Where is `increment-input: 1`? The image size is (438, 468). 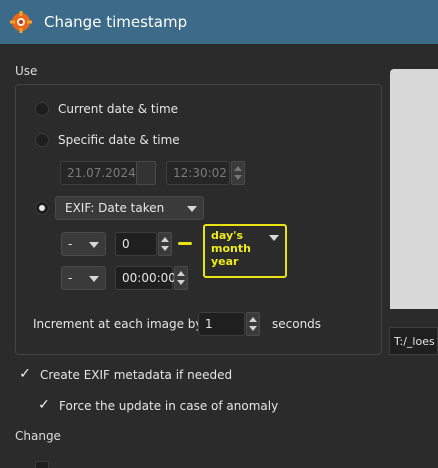 increment-input: 1 is located at coordinates (221, 324).